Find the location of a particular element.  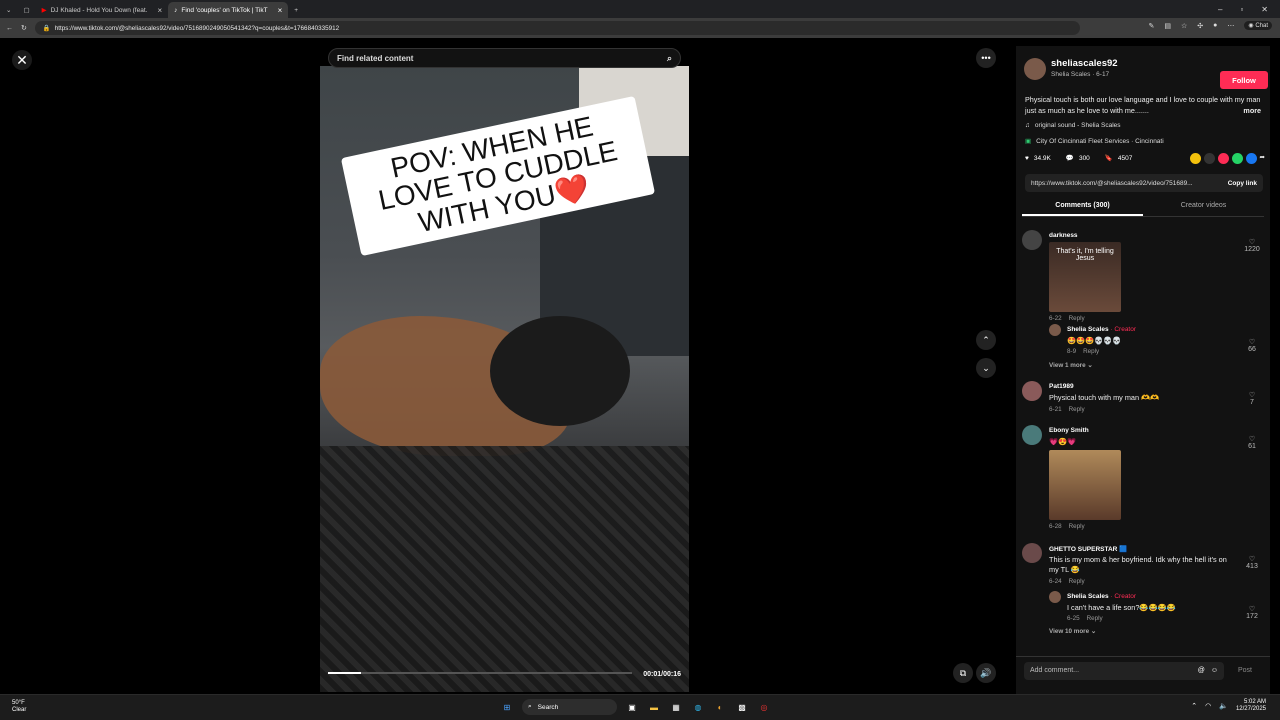

minimize-icon: – is located at coordinates (1220, 9).